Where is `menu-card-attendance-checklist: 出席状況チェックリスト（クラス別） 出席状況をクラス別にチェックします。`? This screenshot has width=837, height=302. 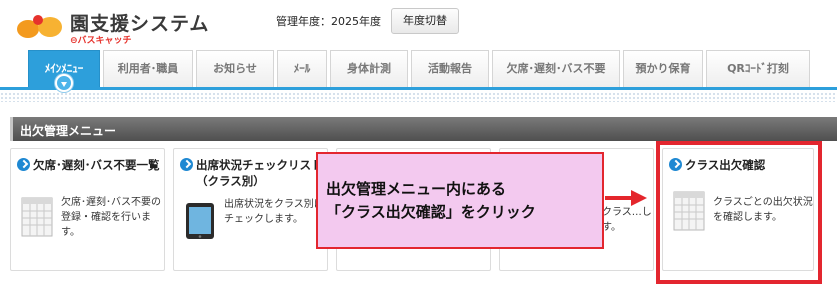
menu-card-attendance-checklist: 出席状況チェックリスト（クラス別） 出席状況をクラス別にチェックします。 is located at coordinates (250, 209).